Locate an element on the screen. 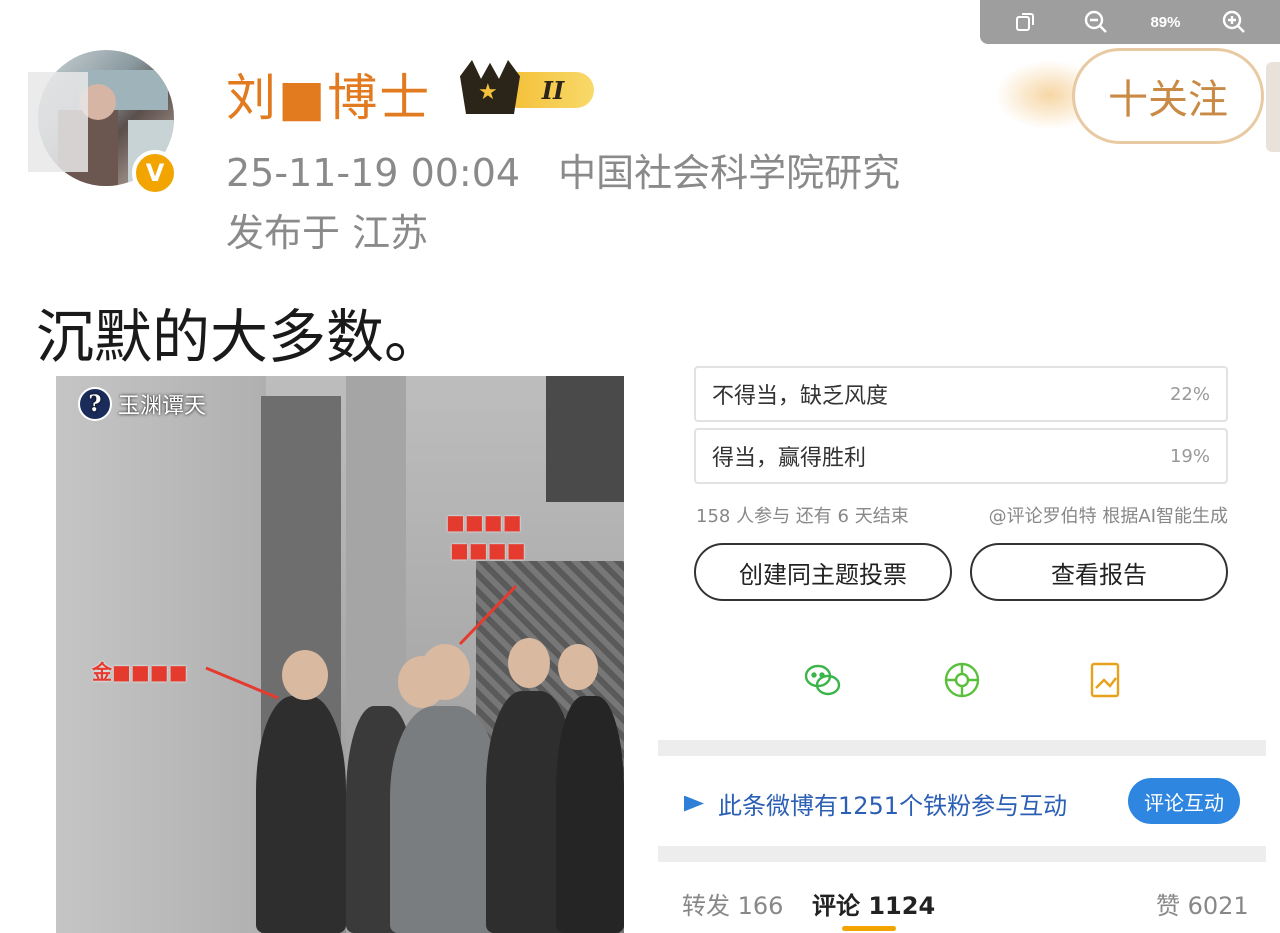 The width and height of the screenshot is (1280, 933). post-meta: 25-11-19 00:04 中国社会科学院研究 is located at coordinates (563, 169).